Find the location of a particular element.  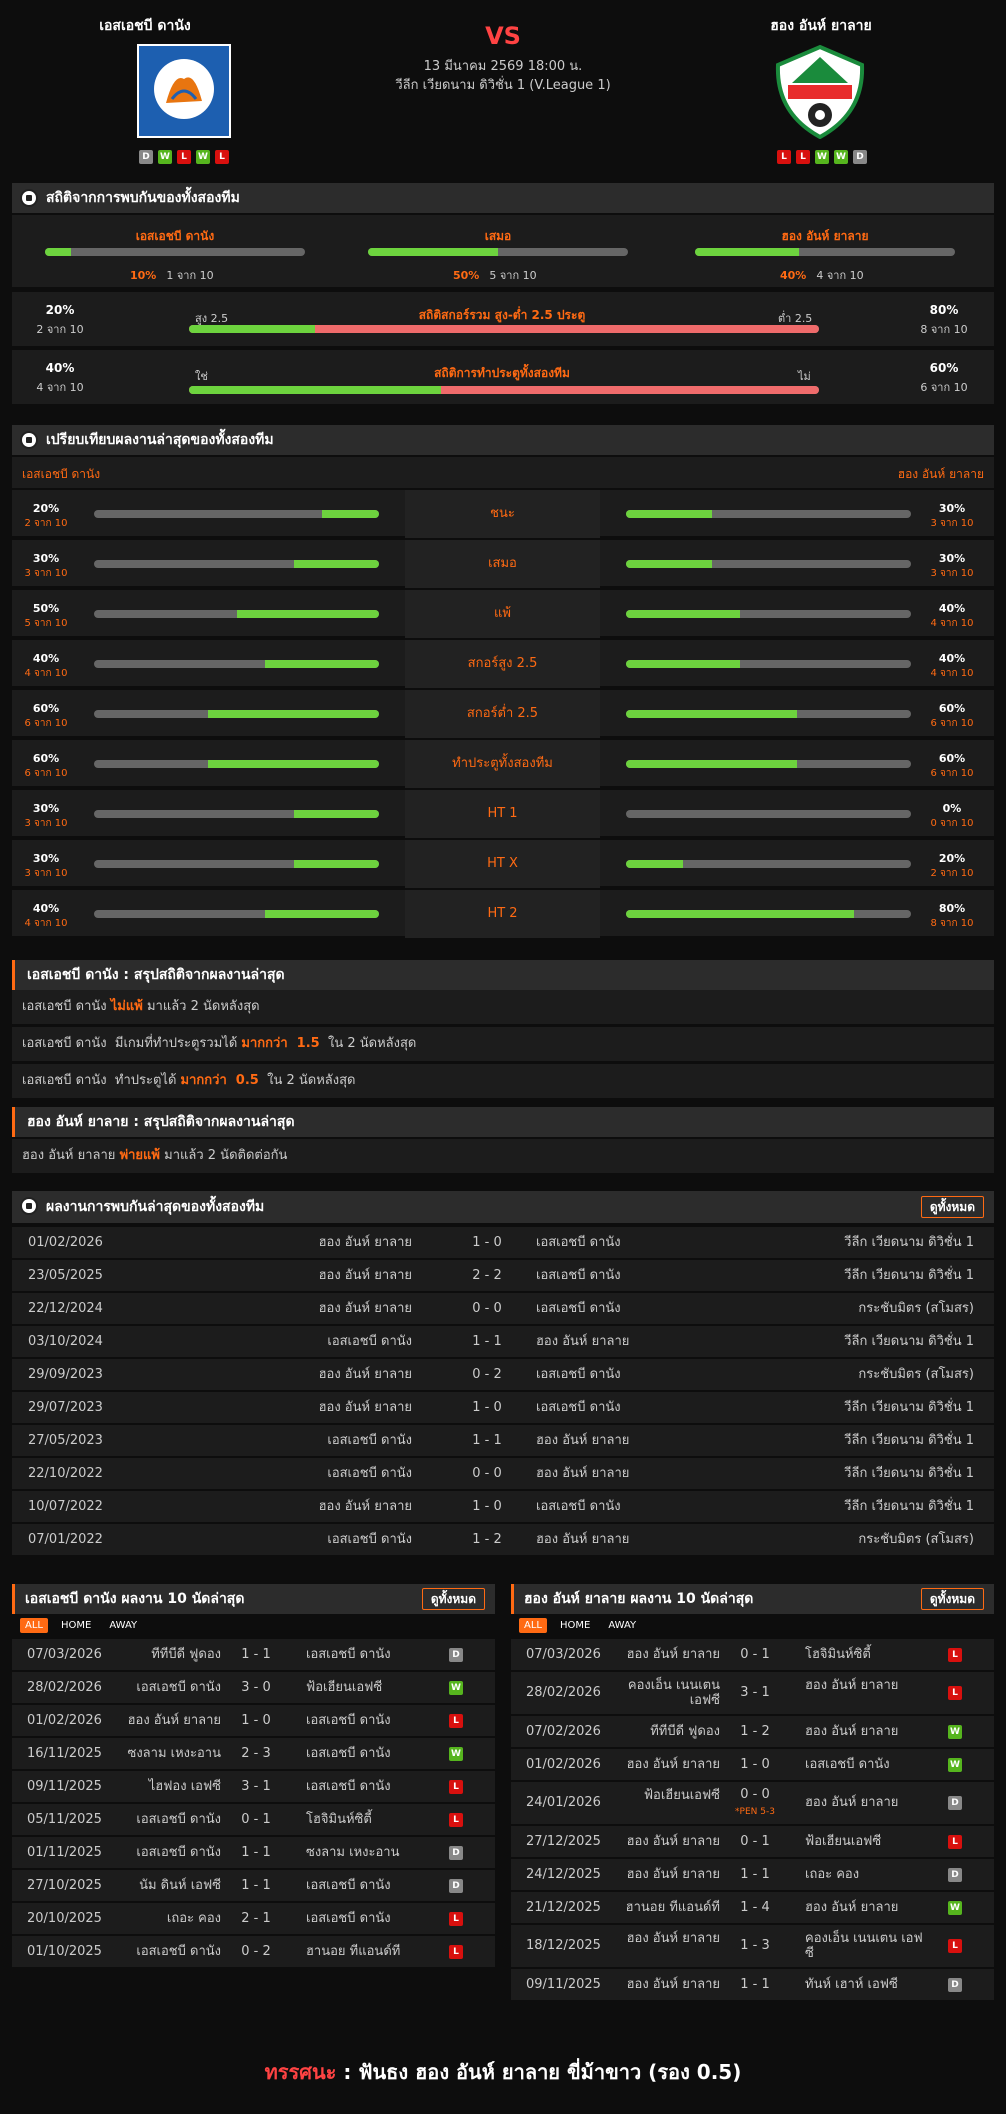

h2h-away-team: เอสเอชบี ดานัง is located at coordinates (578, 1407).